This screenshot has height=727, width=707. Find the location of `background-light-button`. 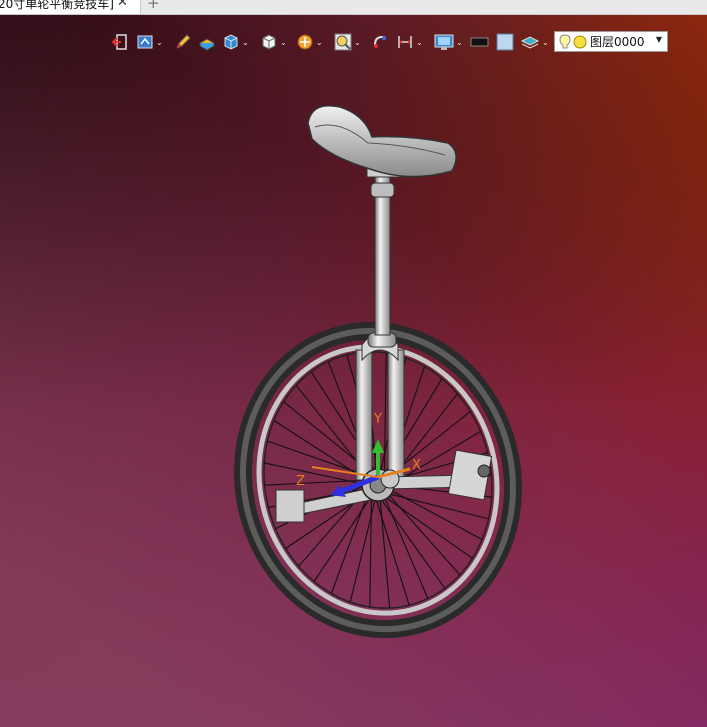

background-light-button is located at coordinates (505, 42).